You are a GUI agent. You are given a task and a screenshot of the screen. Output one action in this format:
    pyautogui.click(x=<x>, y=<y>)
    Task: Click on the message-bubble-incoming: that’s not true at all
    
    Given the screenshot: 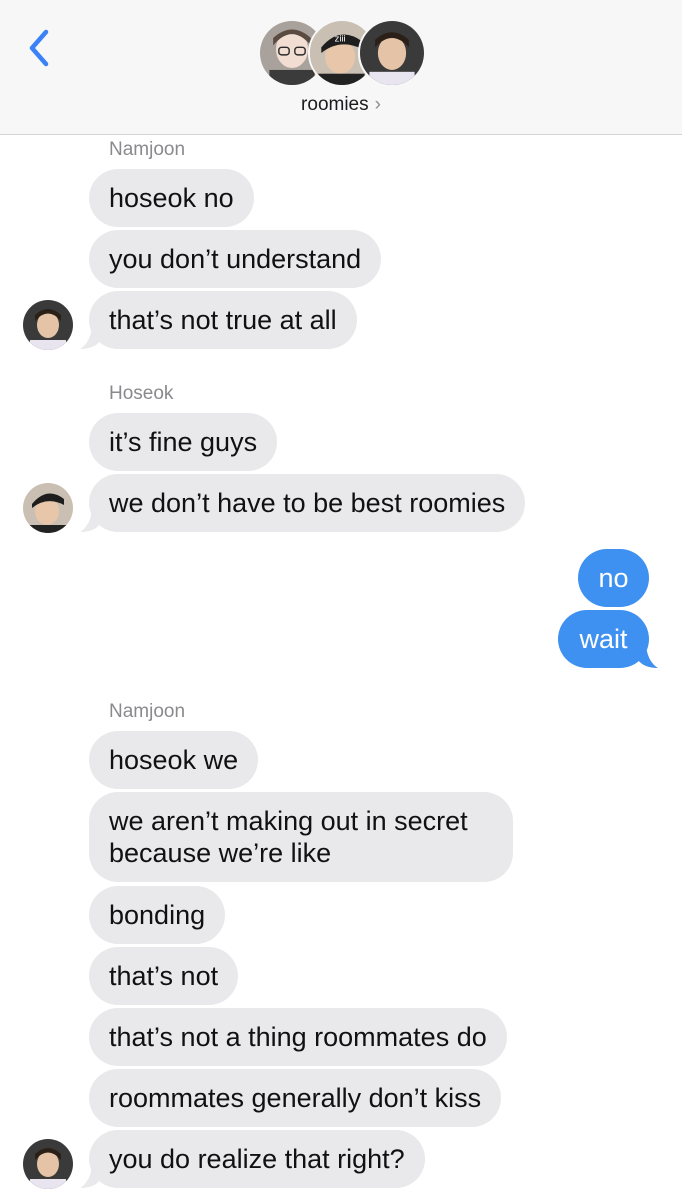 What is the action you would take?
    pyautogui.click(x=223, y=320)
    